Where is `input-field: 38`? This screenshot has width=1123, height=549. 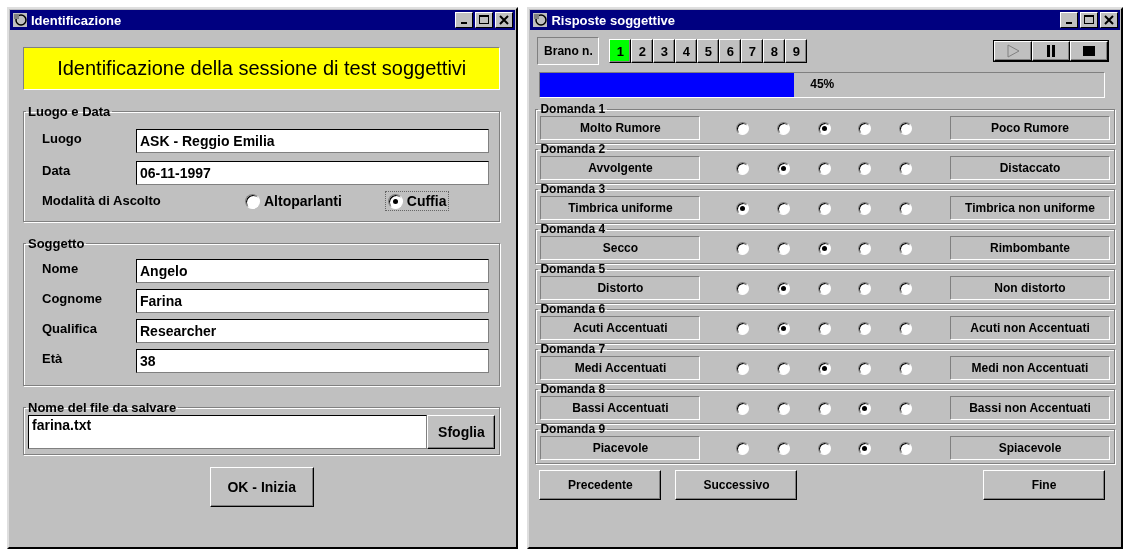 input-field: 38 is located at coordinates (313, 361).